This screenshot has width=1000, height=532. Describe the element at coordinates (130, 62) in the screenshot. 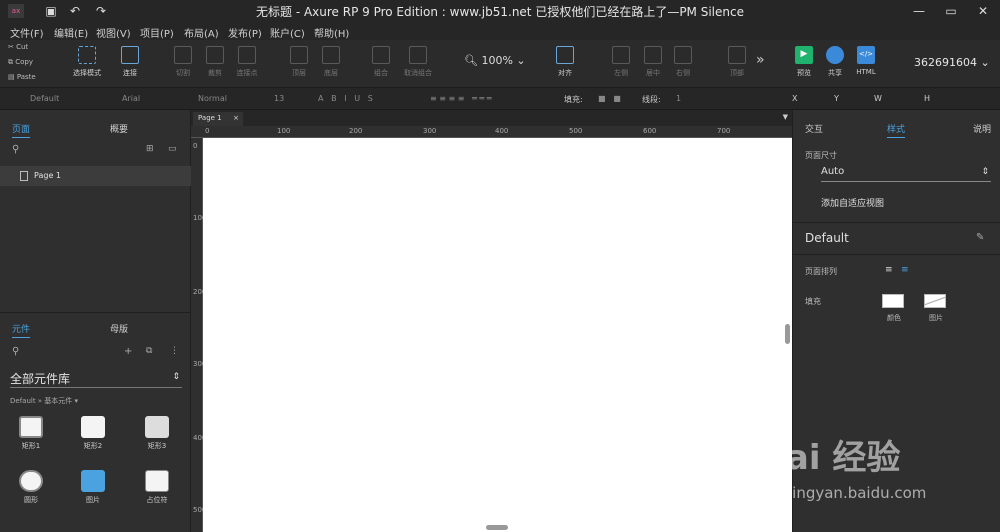

I see `connect-button: 连接` at that location.